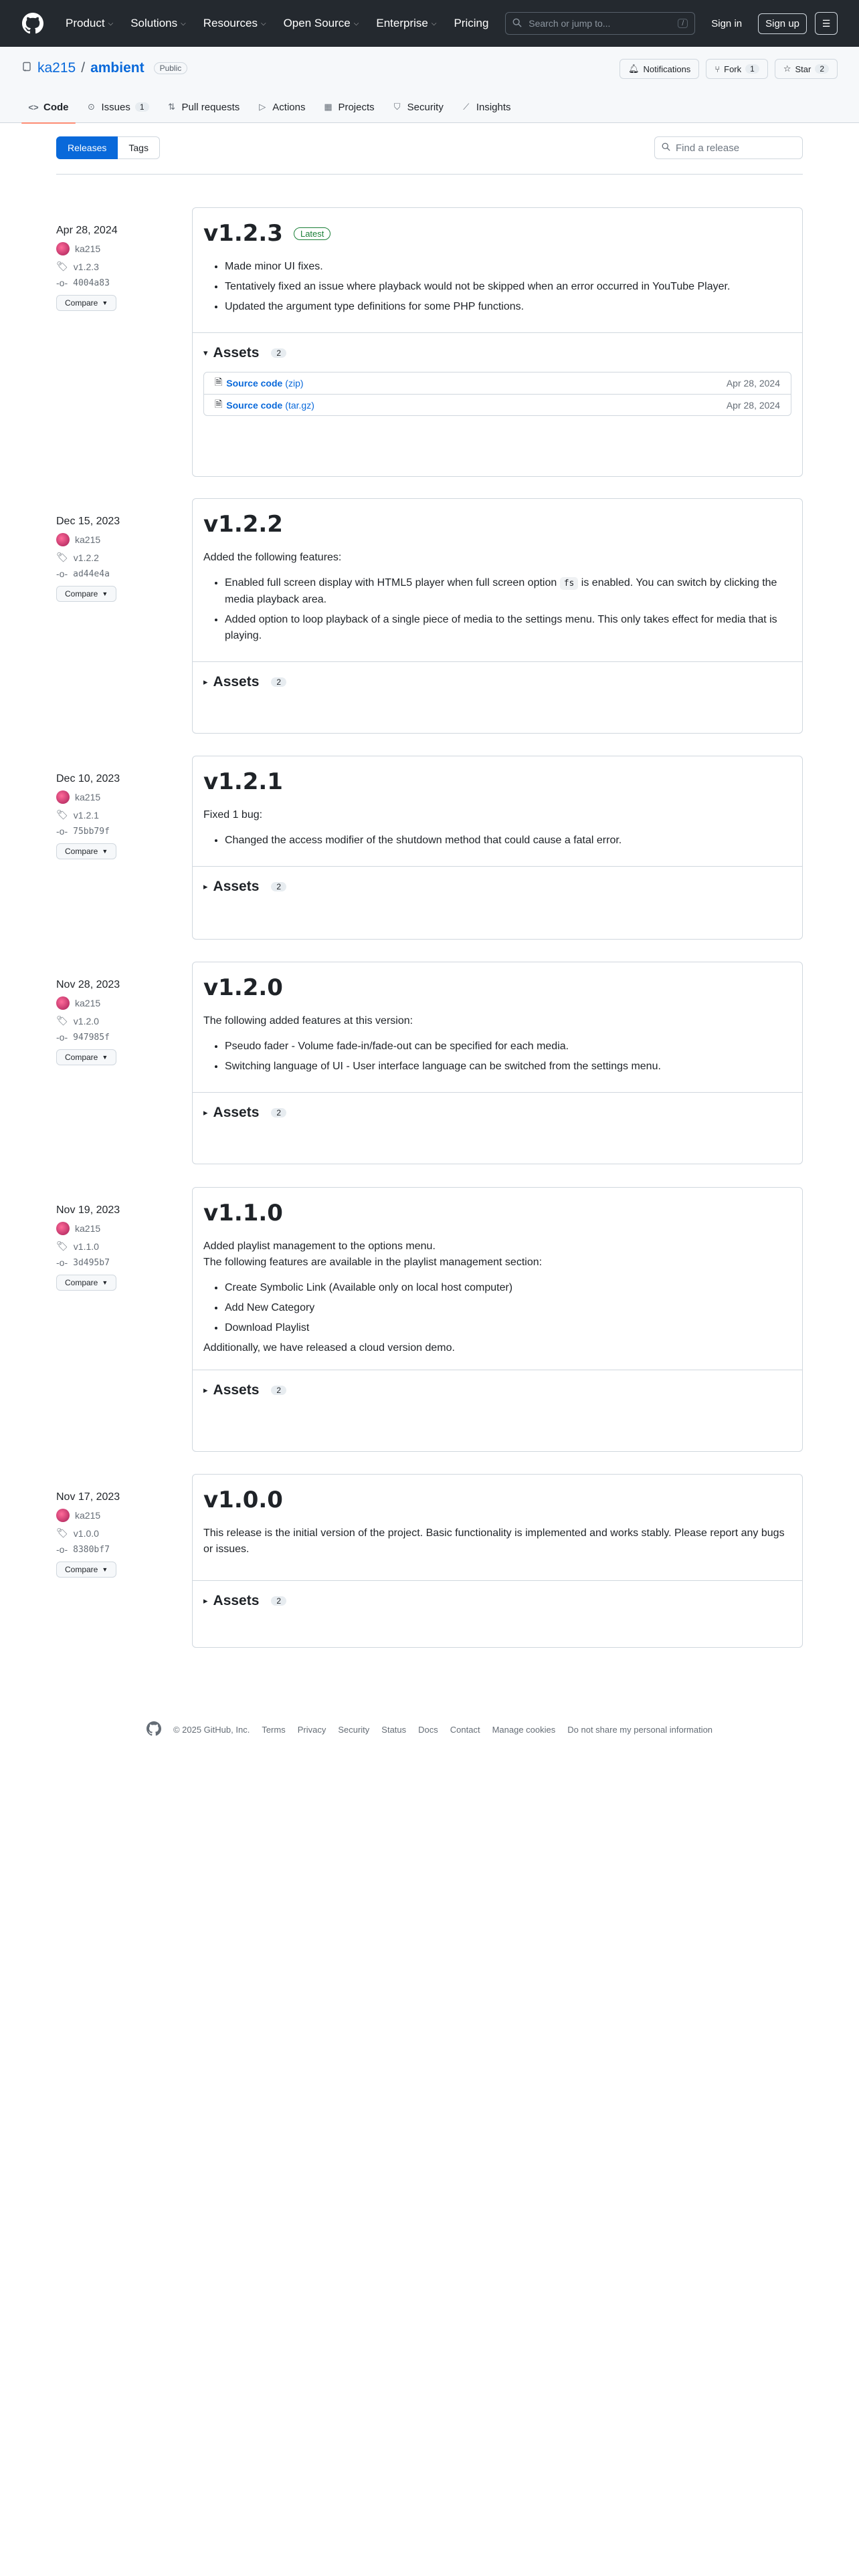 The width and height of the screenshot is (859, 2576). Describe the element at coordinates (281, 107) in the screenshot. I see `tab-actions: ▷ Actions` at that location.